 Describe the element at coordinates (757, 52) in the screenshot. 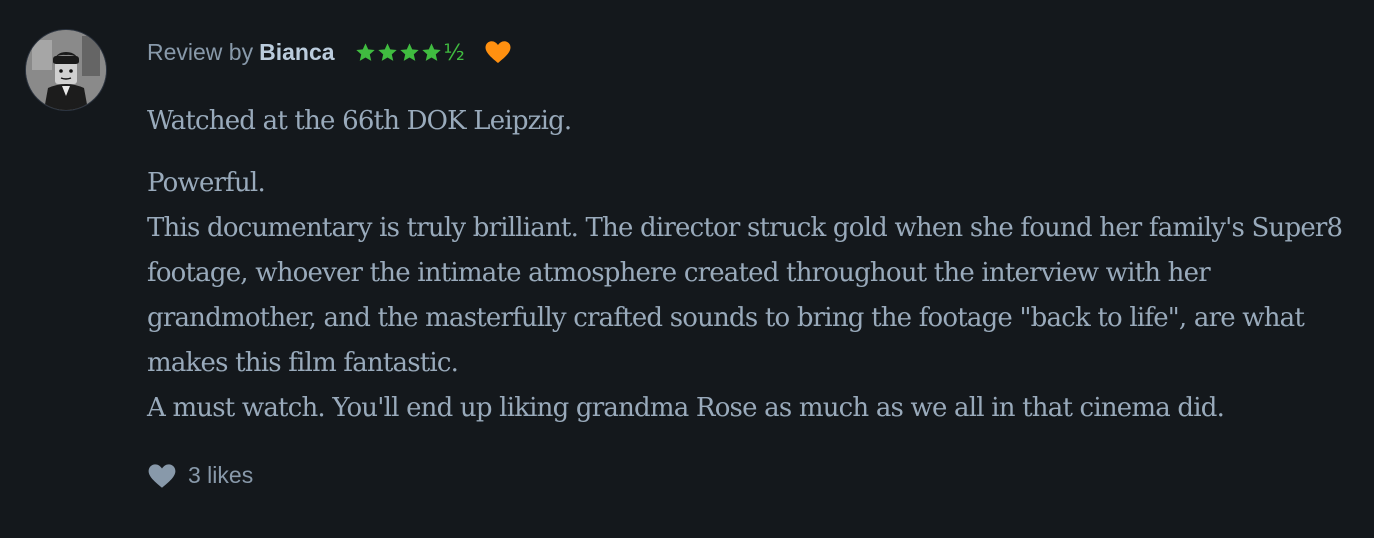

I see `review-attribution: Review by Bianca ½` at that location.